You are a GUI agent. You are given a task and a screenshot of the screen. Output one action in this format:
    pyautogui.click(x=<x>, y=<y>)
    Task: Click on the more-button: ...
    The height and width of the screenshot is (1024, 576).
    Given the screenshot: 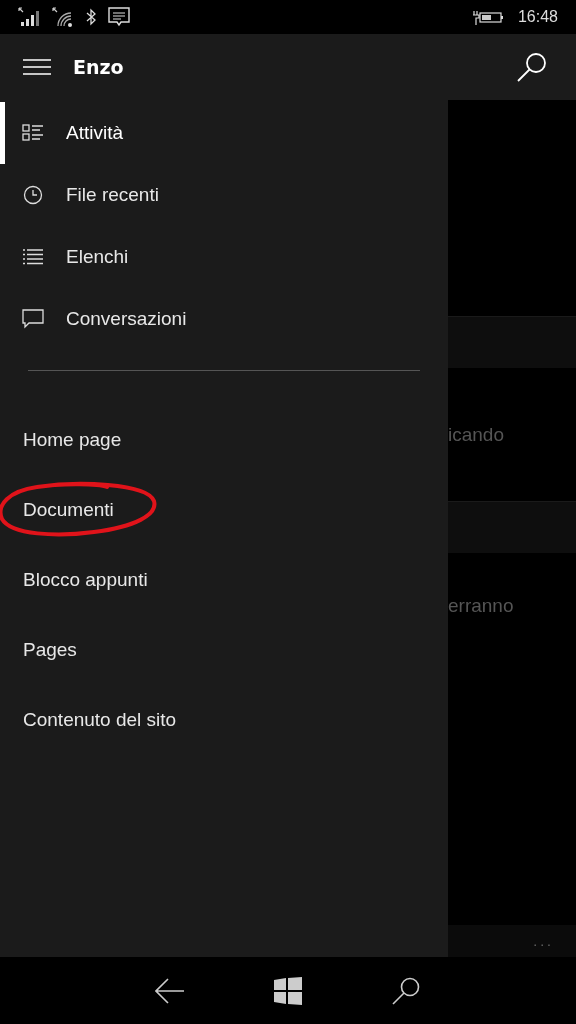 What is the action you would take?
    pyautogui.click(x=543, y=941)
    